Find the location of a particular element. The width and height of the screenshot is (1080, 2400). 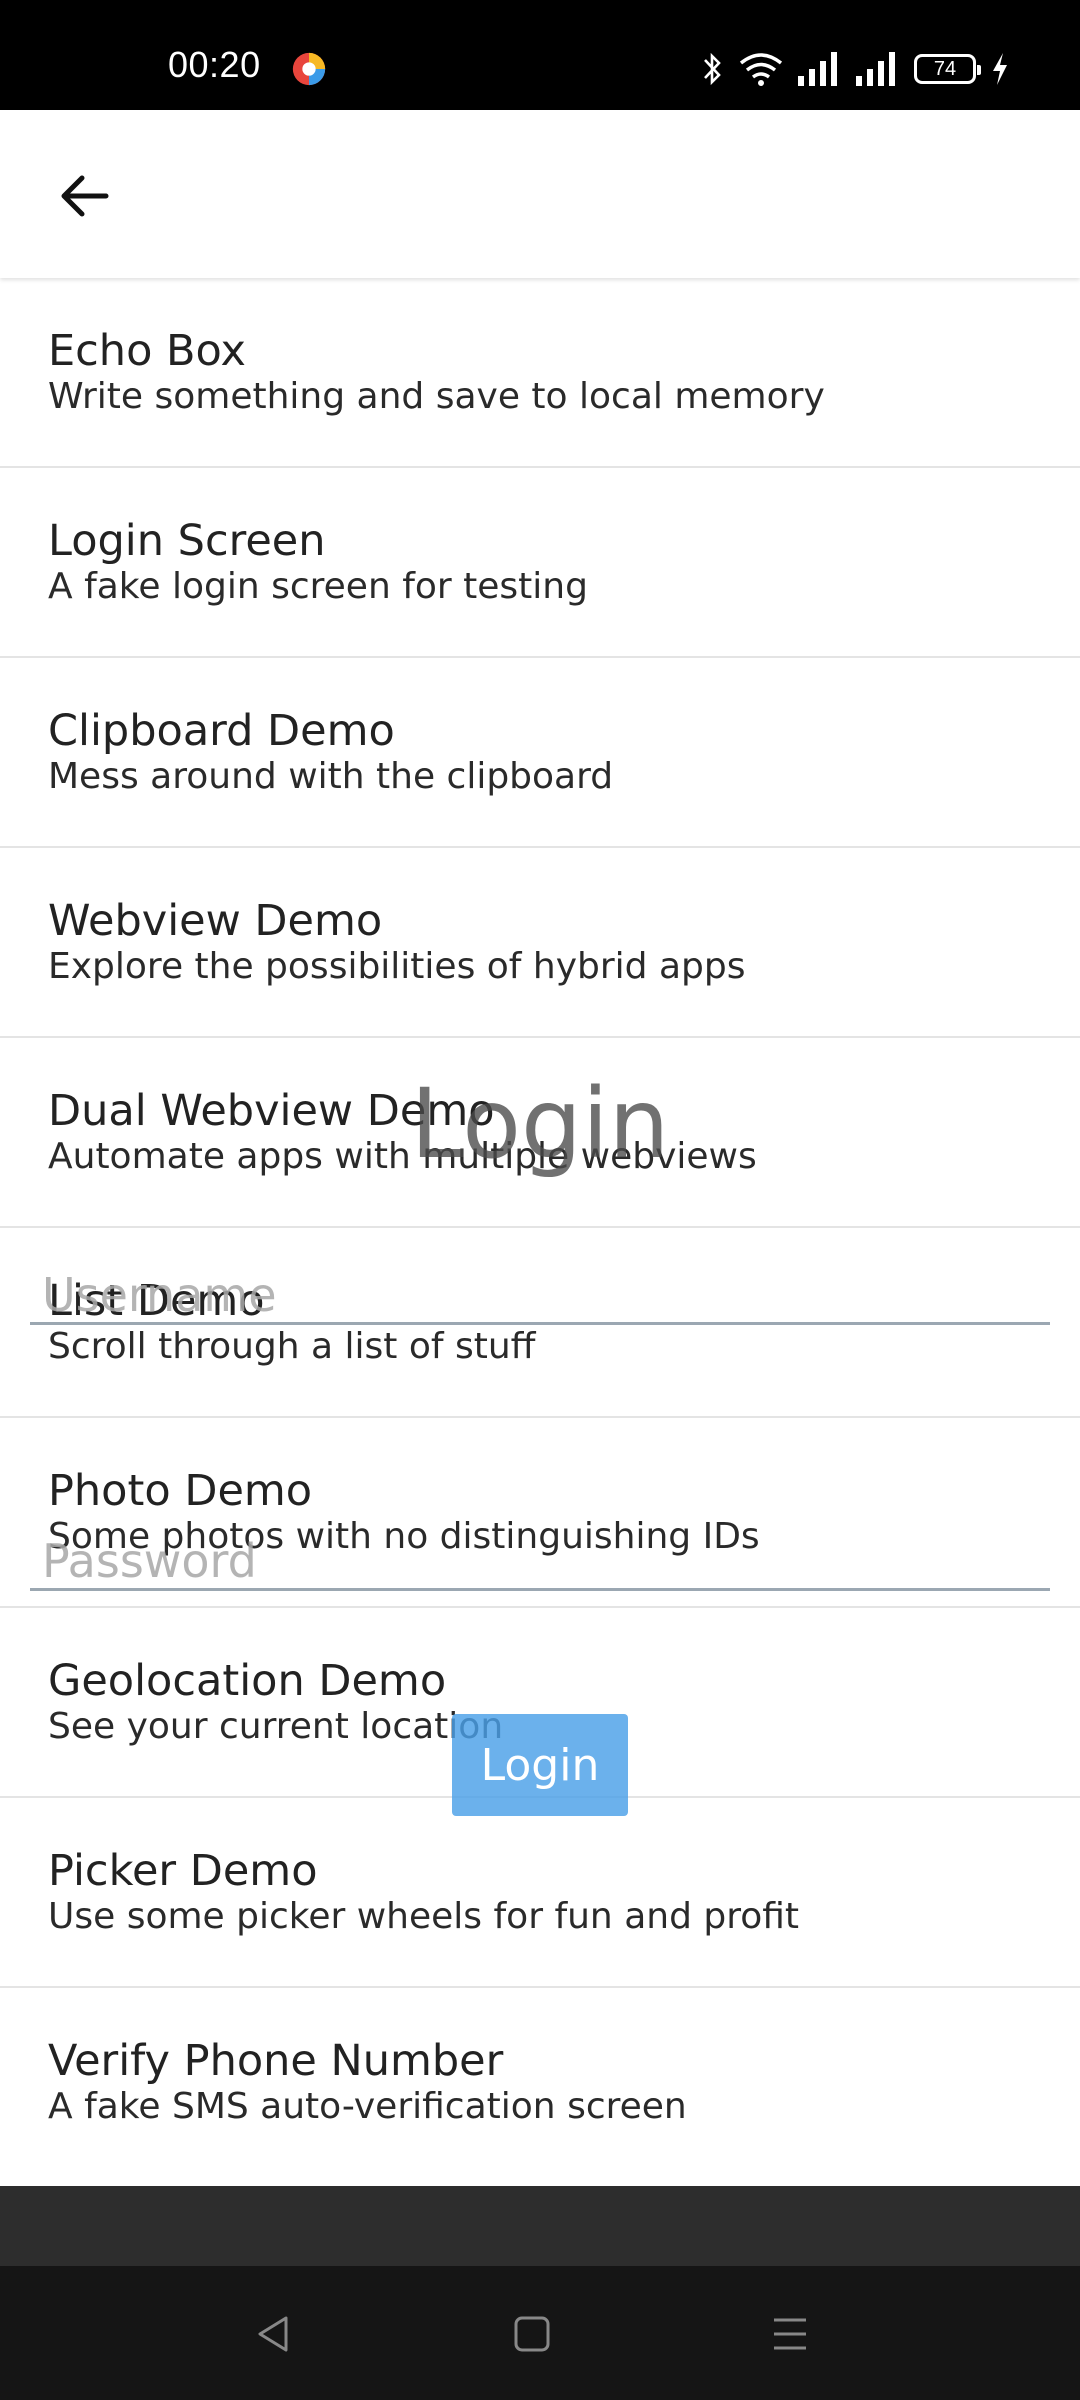

list-item-subtitle: Automate apps with multiple webviews is located at coordinates (402, 1156).